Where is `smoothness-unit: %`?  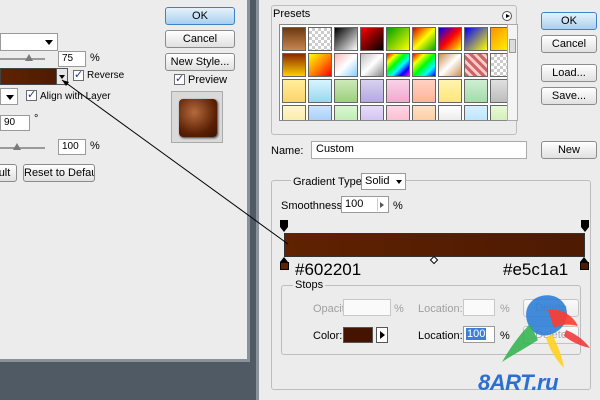
smoothness-unit: % is located at coordinates (398, 206).